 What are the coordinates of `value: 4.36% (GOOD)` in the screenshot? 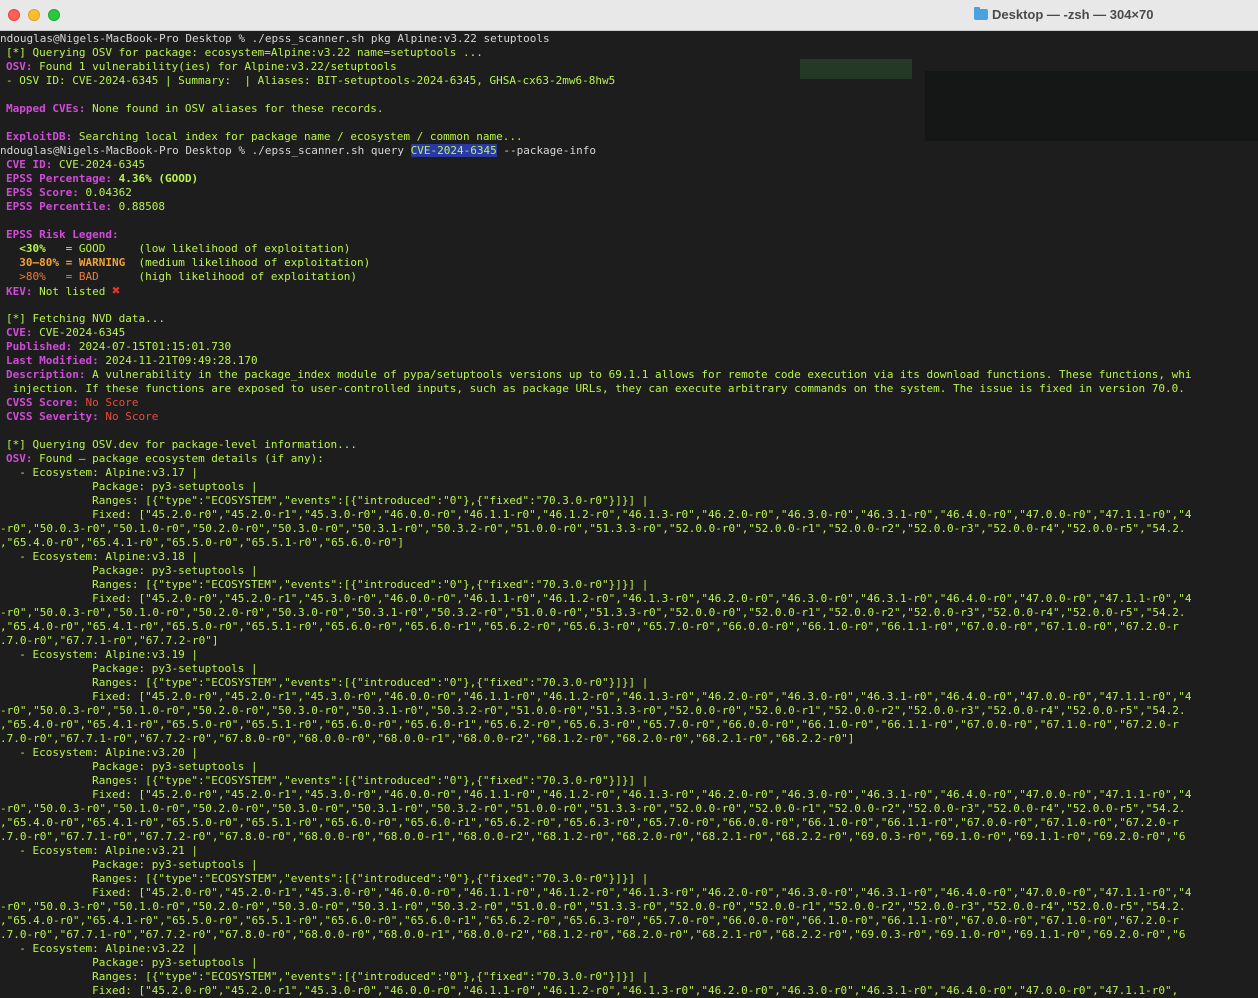 It's located at (155, 178).